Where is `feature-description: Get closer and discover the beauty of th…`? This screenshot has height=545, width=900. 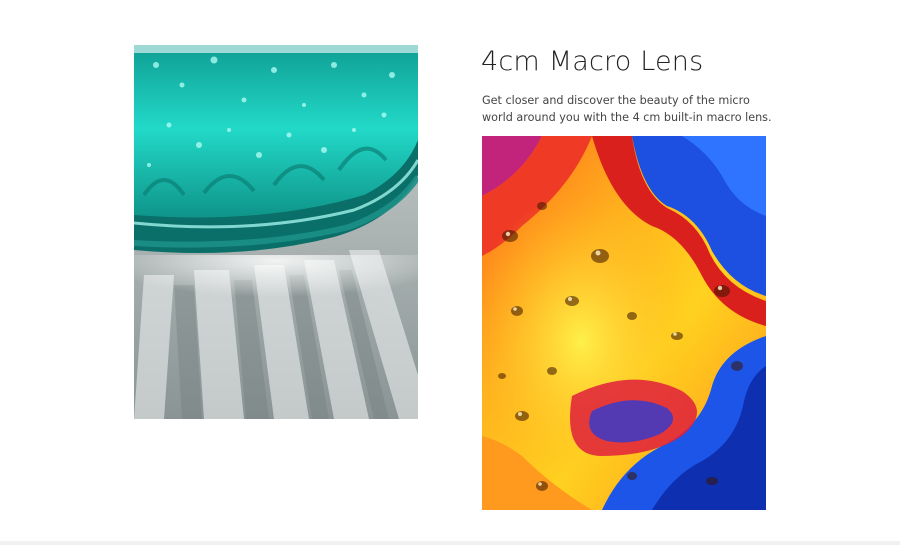
feature-description: Get closer and discover the beauty of th… is located at coordinates (627, 109).